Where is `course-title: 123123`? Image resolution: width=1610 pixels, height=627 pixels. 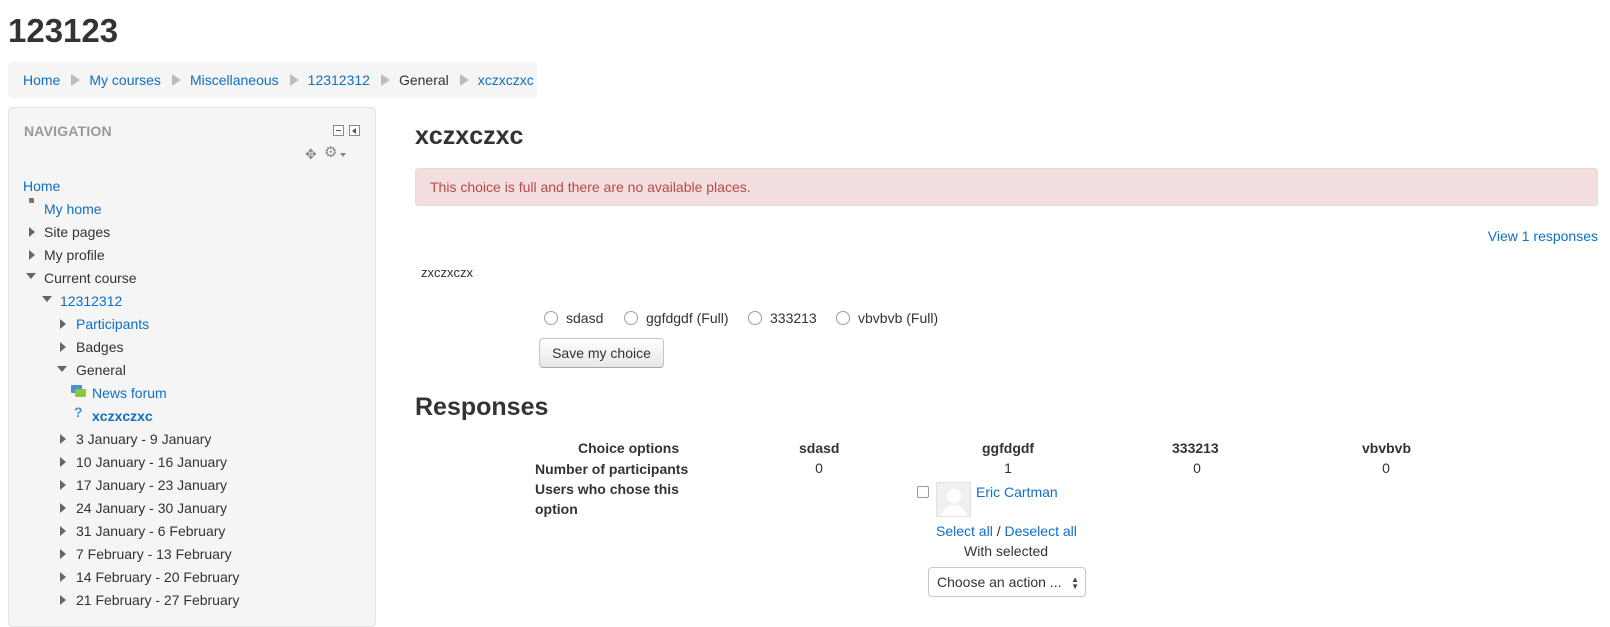 course-title: 123123 is located at coordinates (63, 30).